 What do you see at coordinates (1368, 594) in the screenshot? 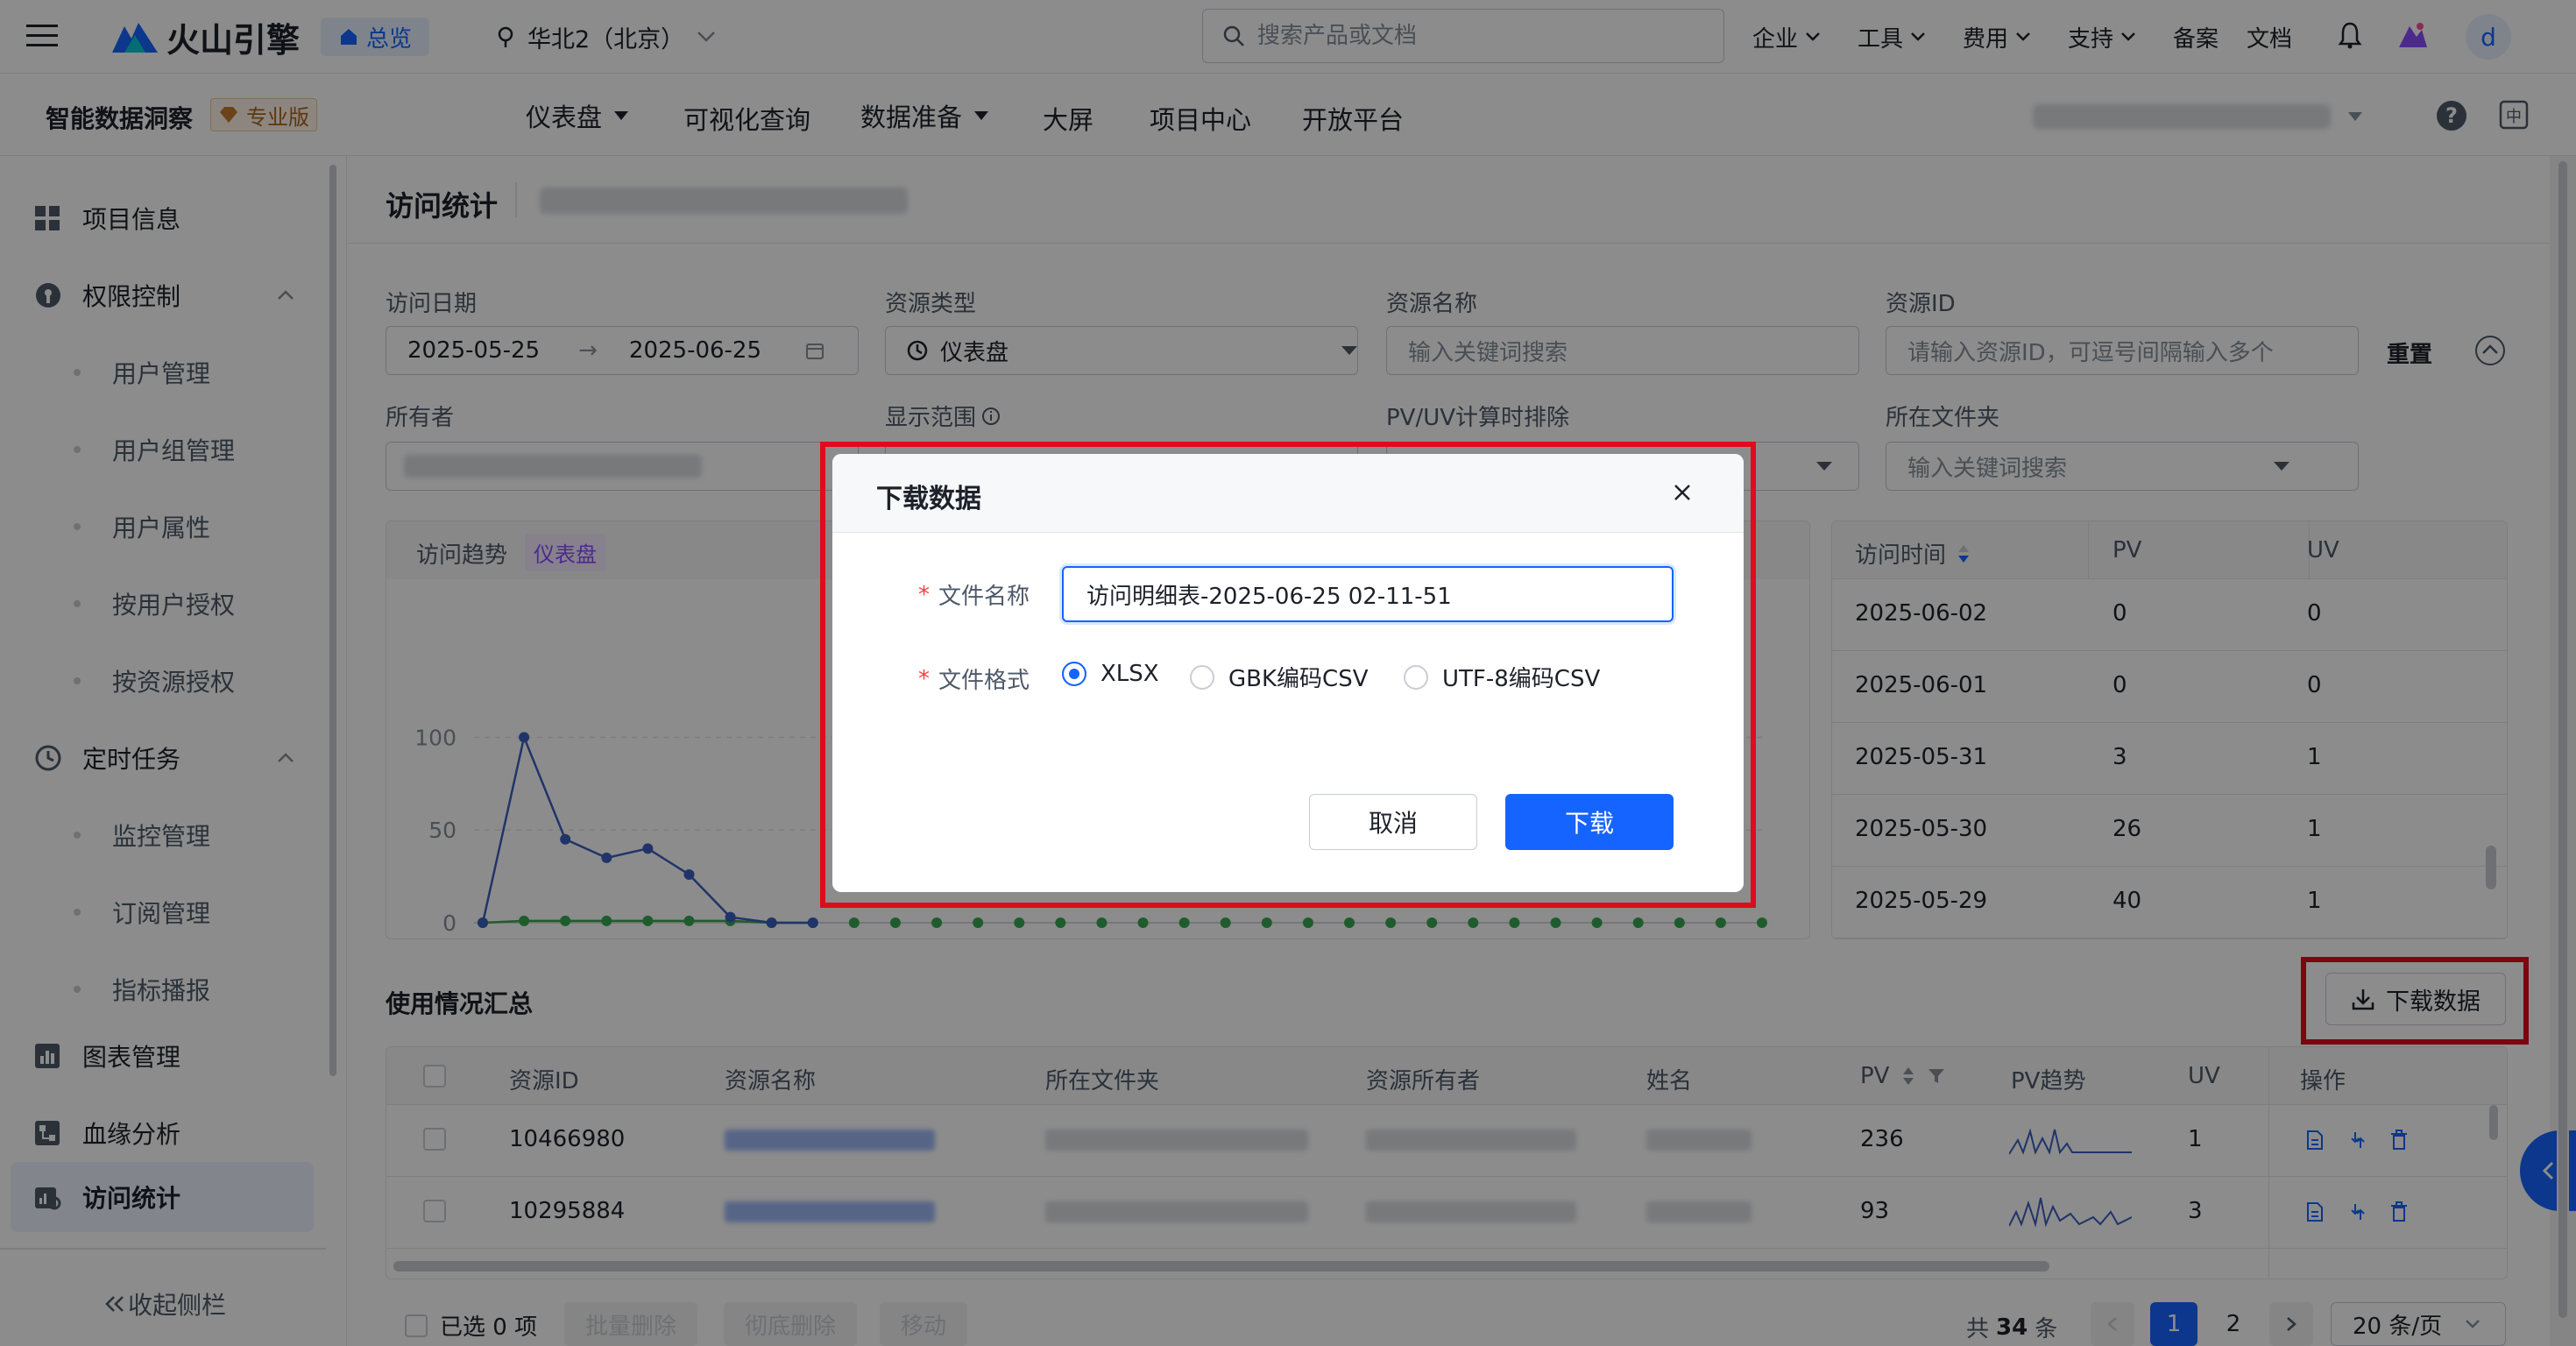
I see `file-name-input` at bounding box center [1368, 594].